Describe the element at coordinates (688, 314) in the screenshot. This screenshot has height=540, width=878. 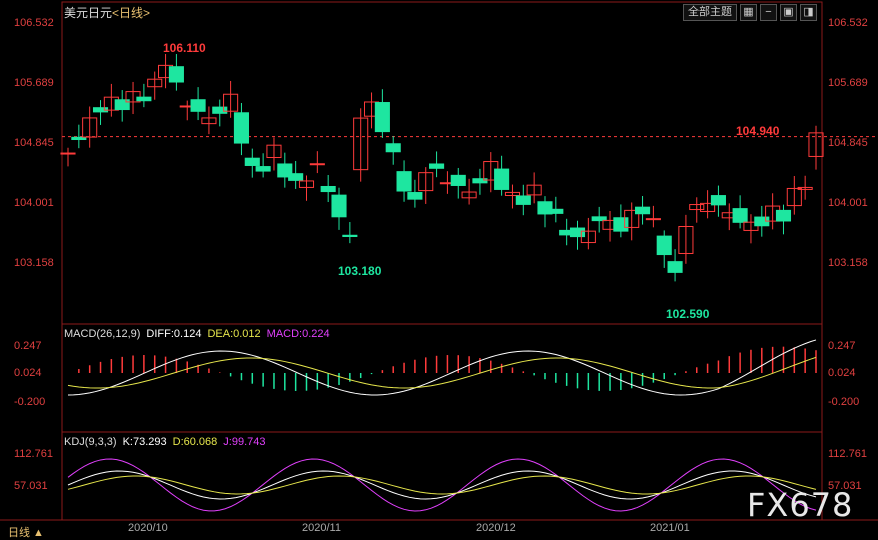
I see `low-annotation-2: 102.590` at that location.